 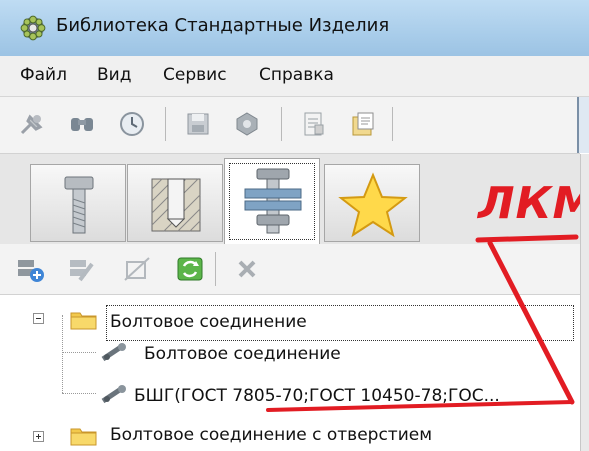 What do you see at coordinates (195, 75) in the screenshot?
I see `menu-service: Сервис` at bounding box center [195, 75].